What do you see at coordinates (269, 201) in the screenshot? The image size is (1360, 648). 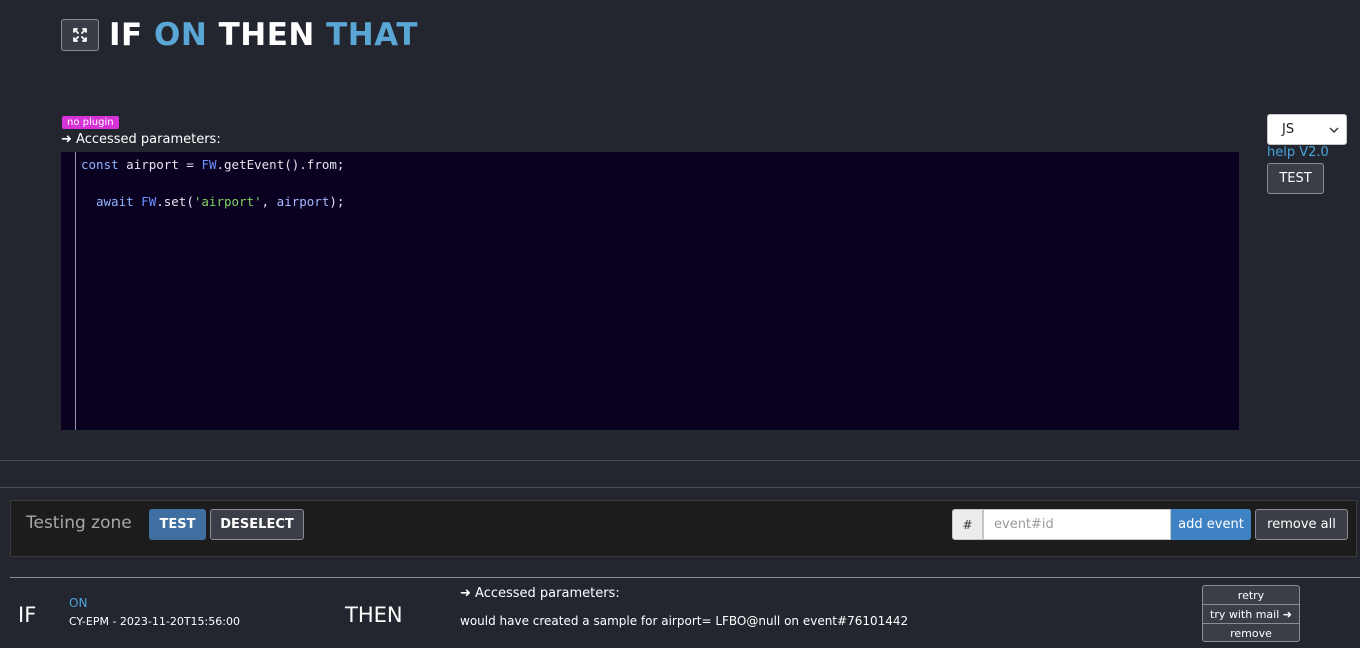 I see `code-text: ,` at bounding box center [269, 201].